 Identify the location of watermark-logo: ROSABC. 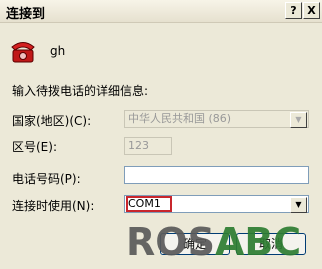
(213, 242).